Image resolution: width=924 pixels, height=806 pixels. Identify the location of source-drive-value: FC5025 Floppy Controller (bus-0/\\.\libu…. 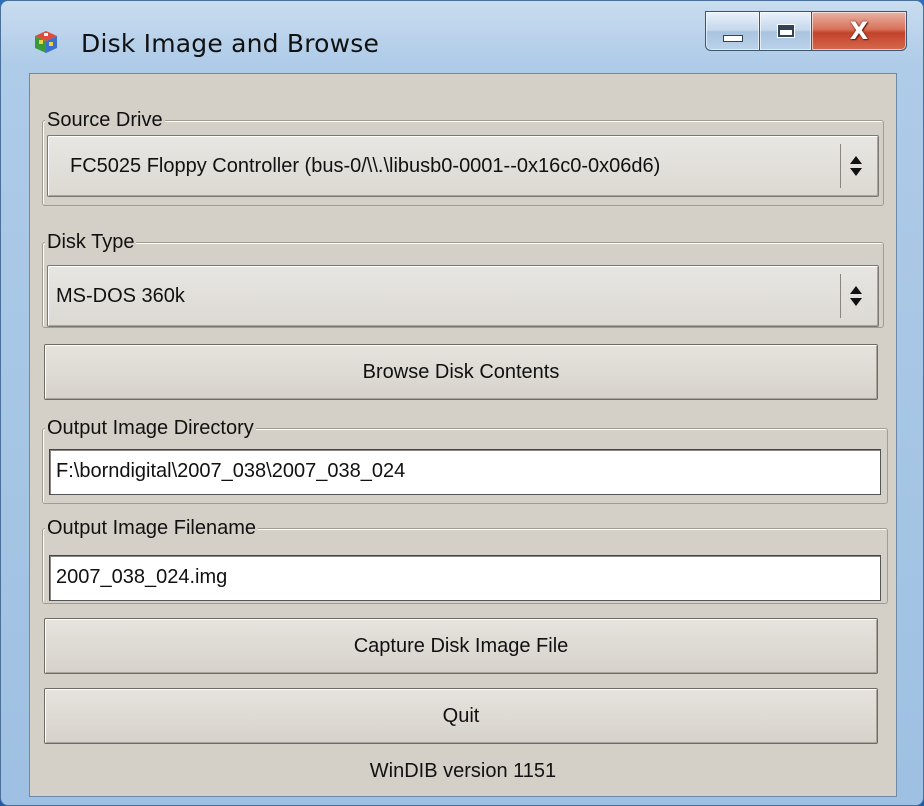
(365, 166).